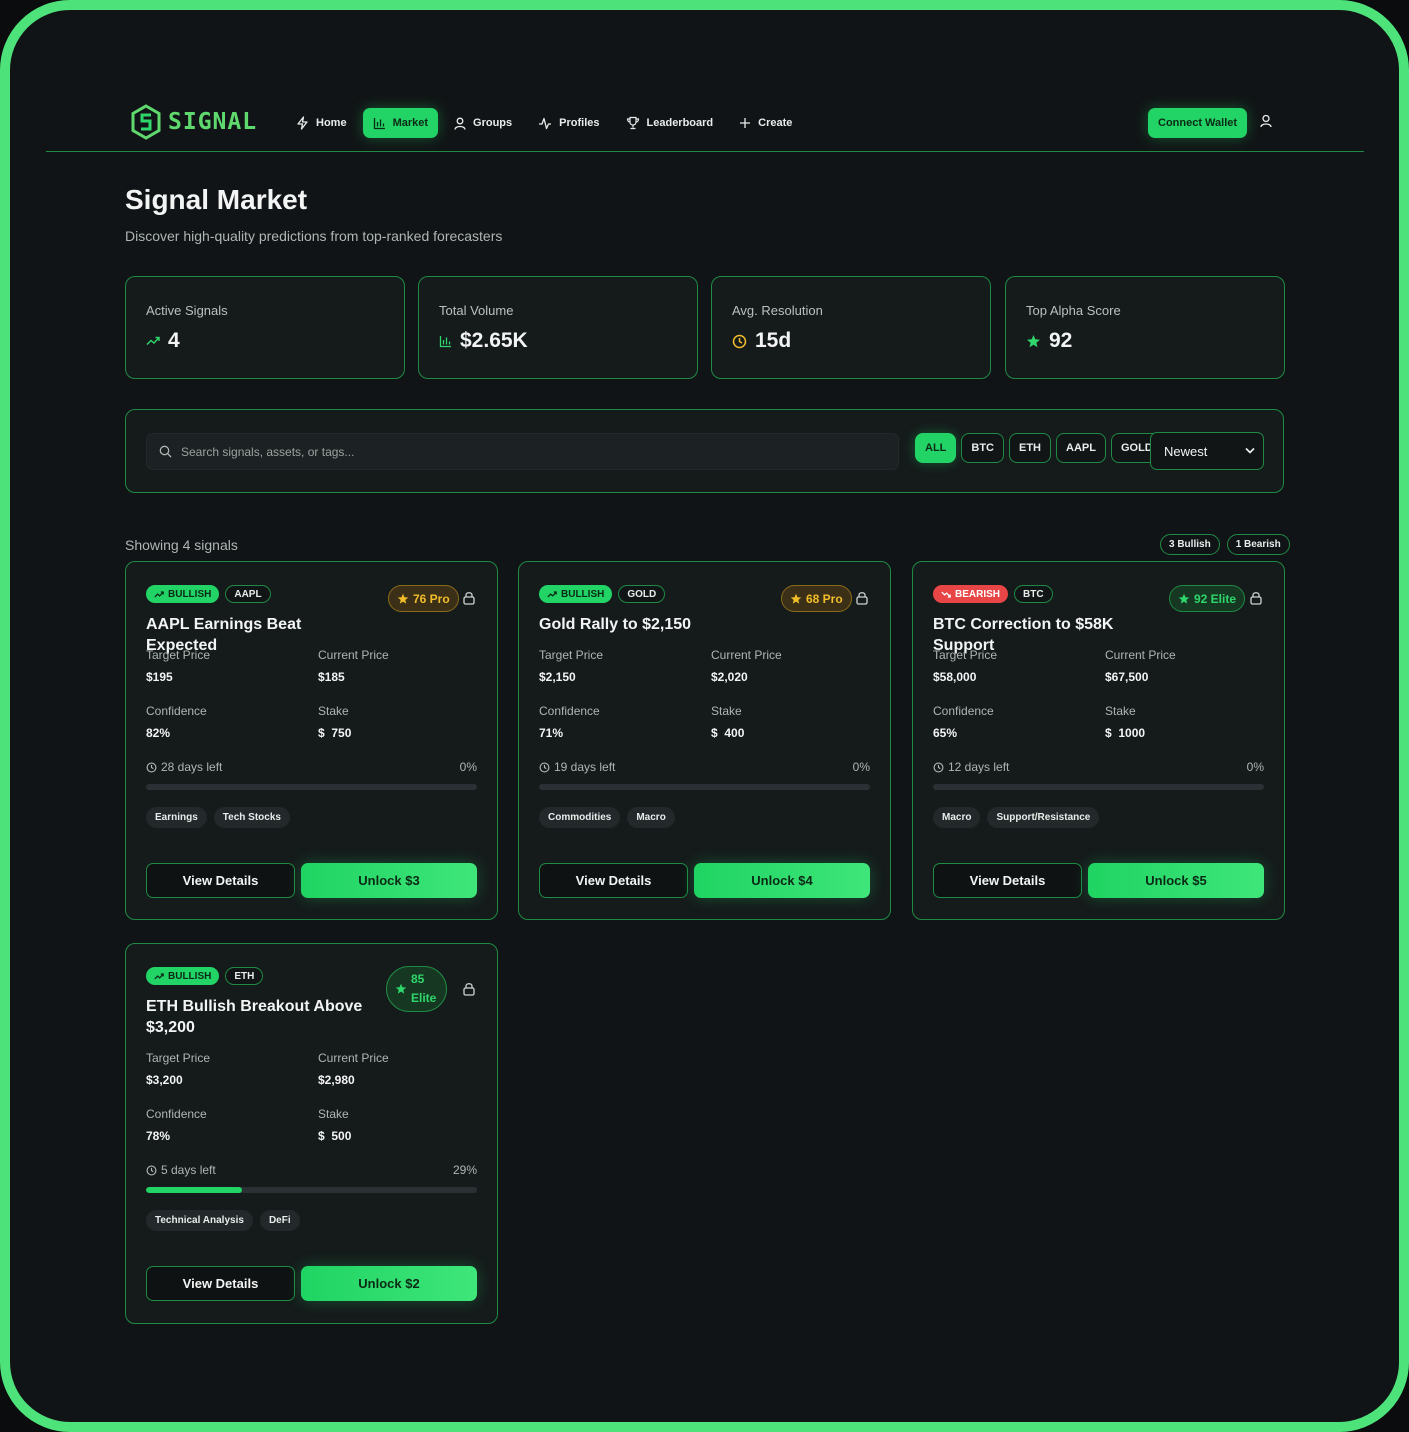 The height and width of the screenshot is (1432, 1409). Describe the element at coordinates (417, 989) in the screenshot. I see `alpha-score-badge: 85 Elite` at that location.